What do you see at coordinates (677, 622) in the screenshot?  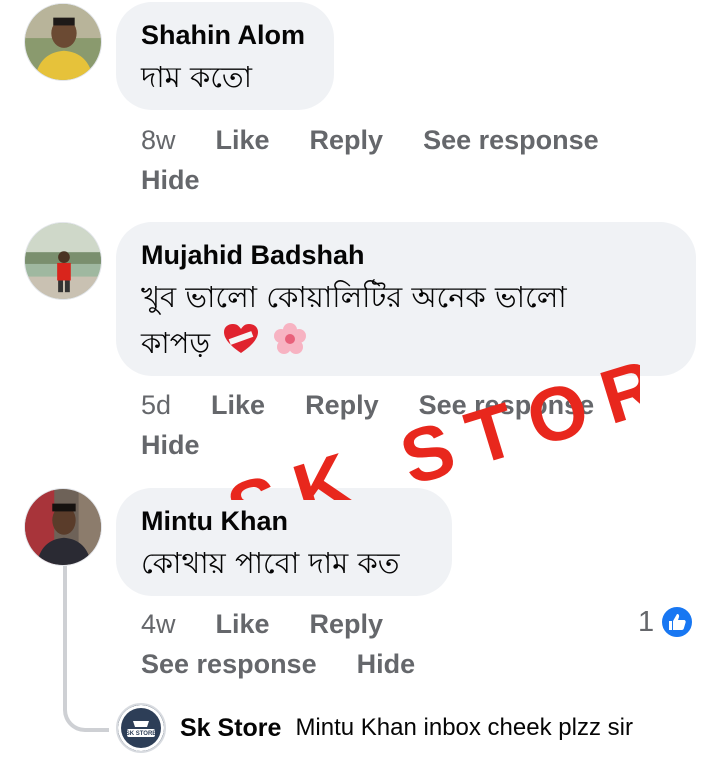 I see `thumbs-up-icon` at bounding box center [677, 622].